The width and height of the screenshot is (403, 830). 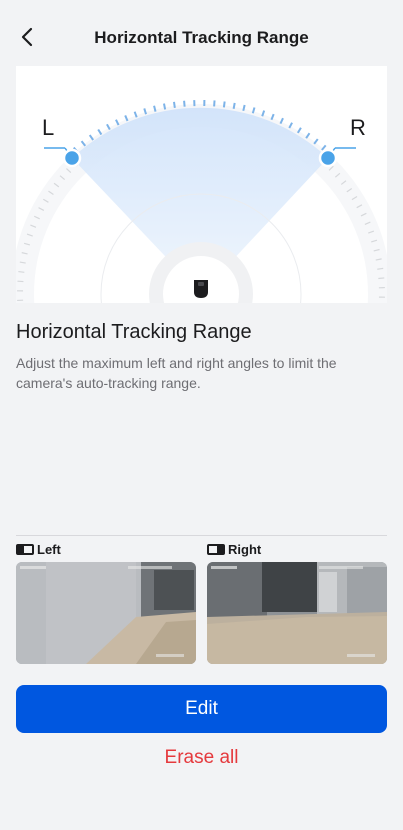 I want to click on left-preview: Left, so click(x=106, y=602).